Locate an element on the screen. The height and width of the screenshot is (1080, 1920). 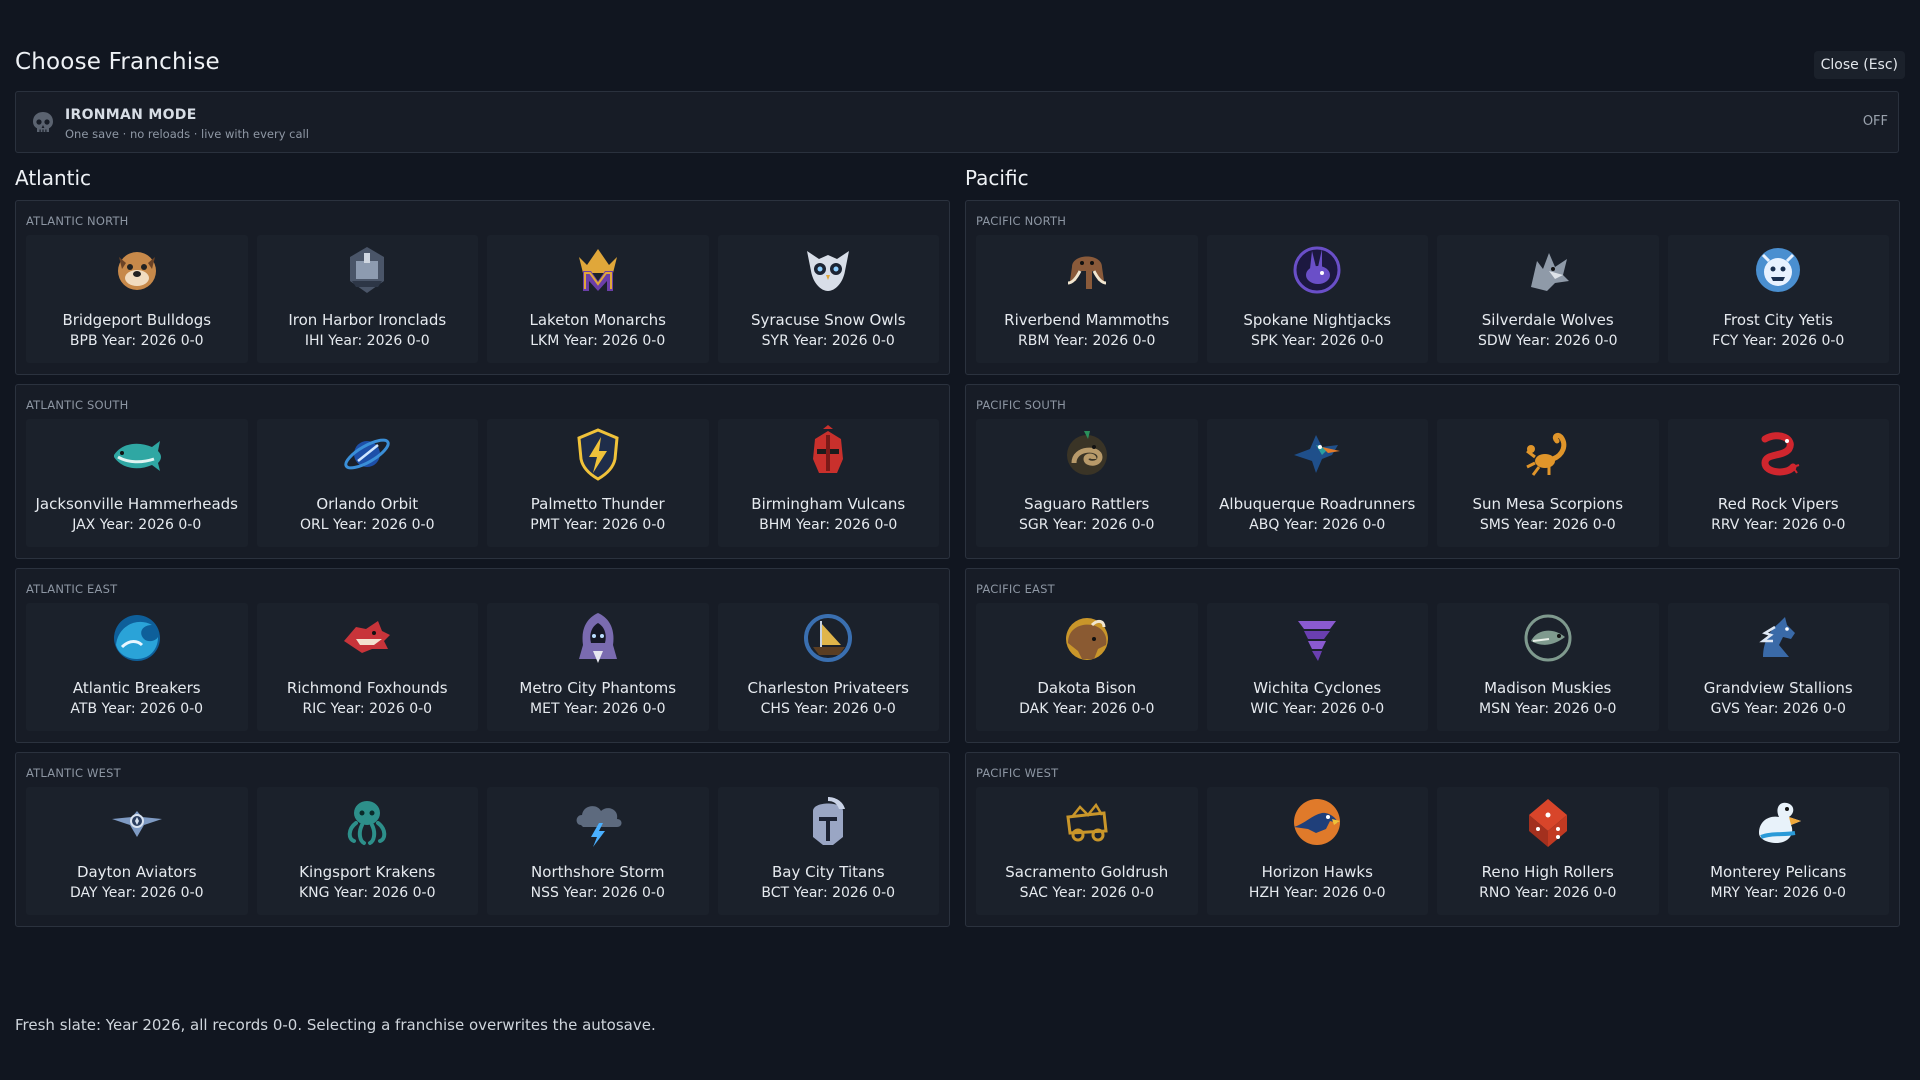
team-card: Sacramento Goldrush SAC Year: 2026 0-0 is located at coordinates (1087, 851).